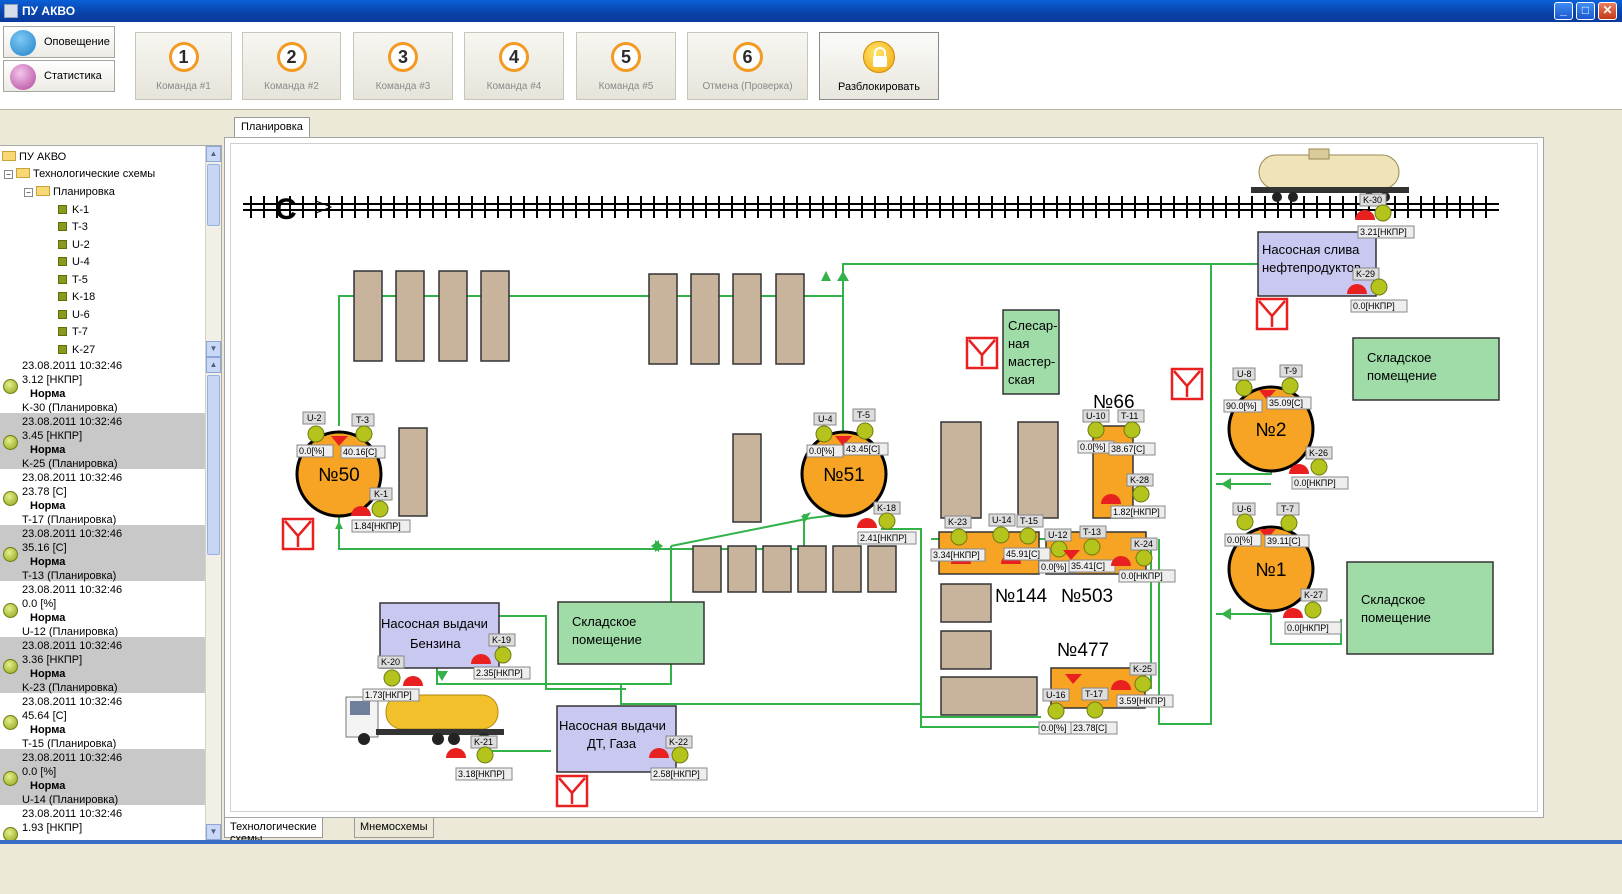 The image size is (1622, 894). I want to click on sensor-tag: K-1, so click(381, 494).